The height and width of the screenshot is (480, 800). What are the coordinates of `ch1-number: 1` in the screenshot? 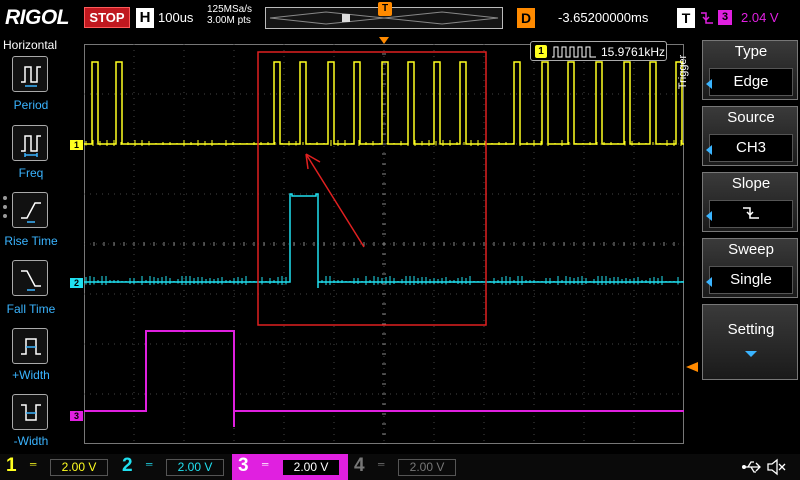 It's located at (11, 465).